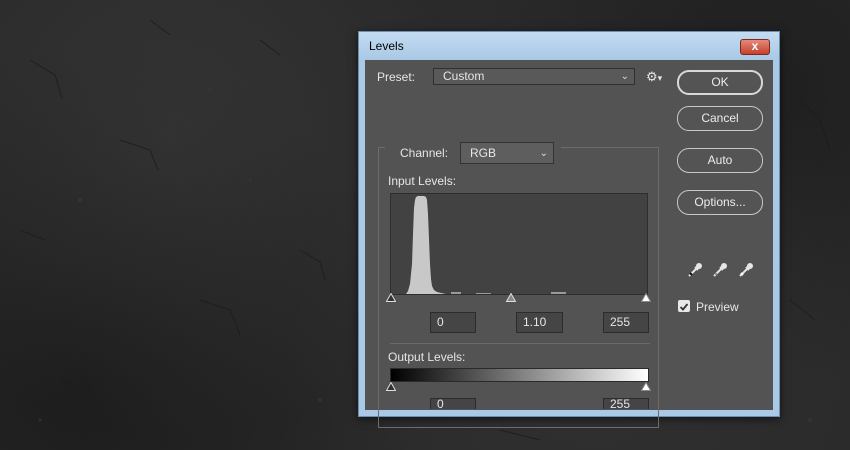  Describe the element at coordinates (507, 153) in the screenshot. I see `channel-dropdown: RGB ⌄` at that location.